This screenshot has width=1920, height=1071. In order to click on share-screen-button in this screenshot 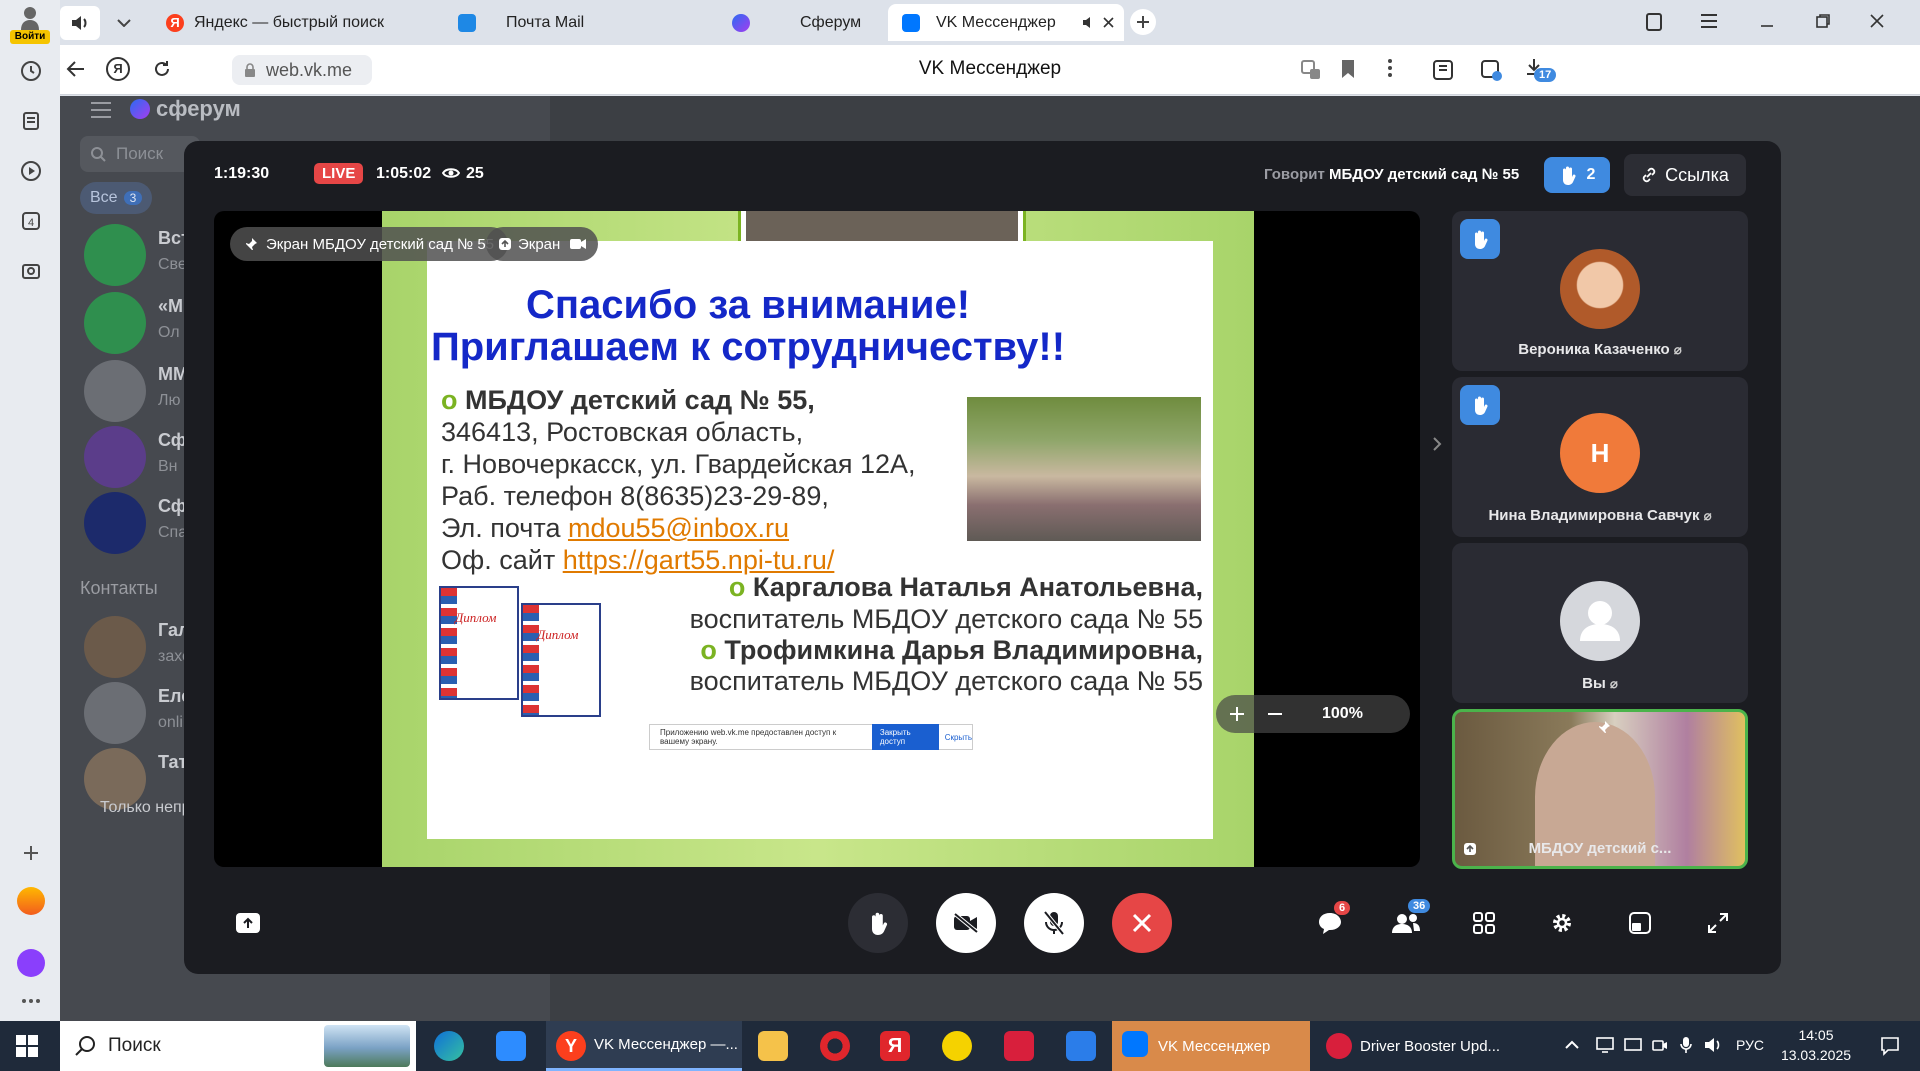, I will do `click(248, 923)`.